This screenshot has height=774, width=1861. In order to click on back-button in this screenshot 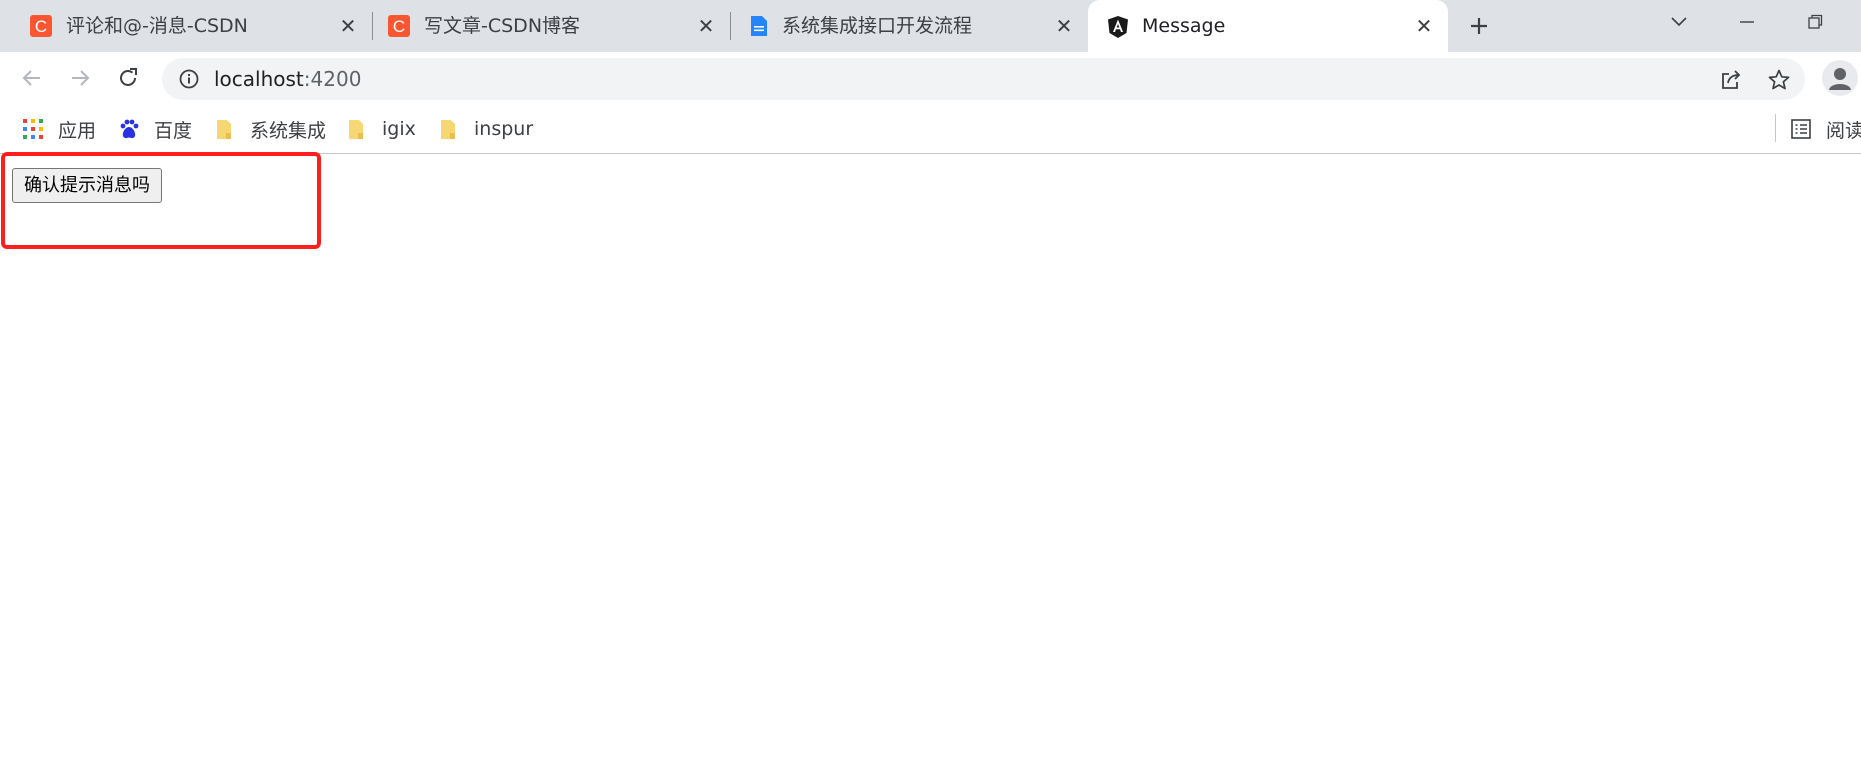, I will do `click(32, 78)`.